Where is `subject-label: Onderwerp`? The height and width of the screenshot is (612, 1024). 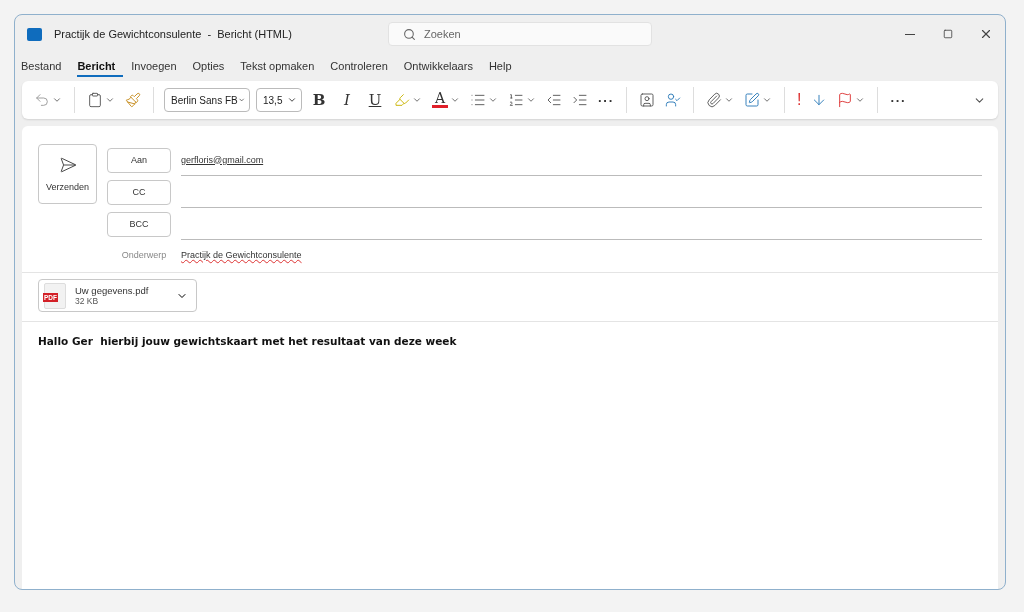 subject-label: Onderwerp is located at coordinates (144, 255).